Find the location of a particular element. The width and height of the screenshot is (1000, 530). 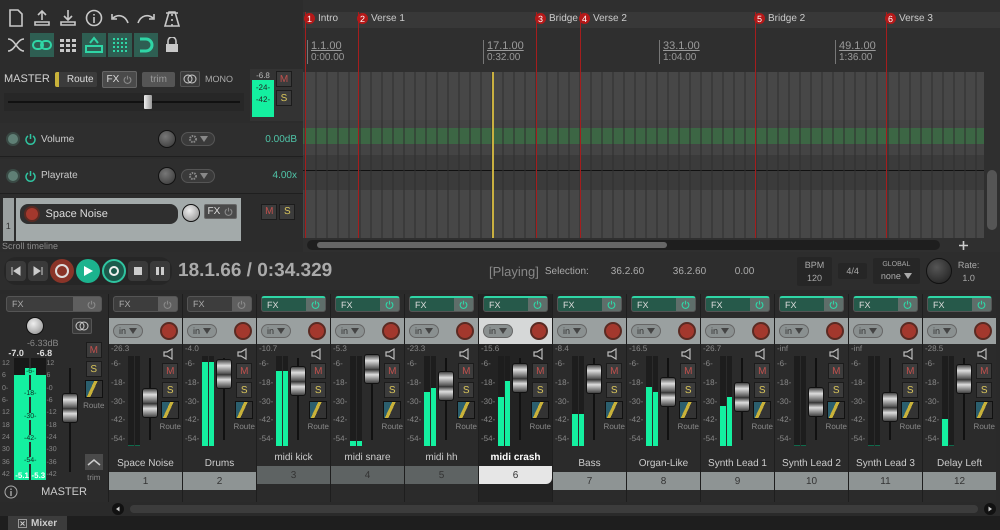

channel-number: 2 is located at coordinates (219, 481).